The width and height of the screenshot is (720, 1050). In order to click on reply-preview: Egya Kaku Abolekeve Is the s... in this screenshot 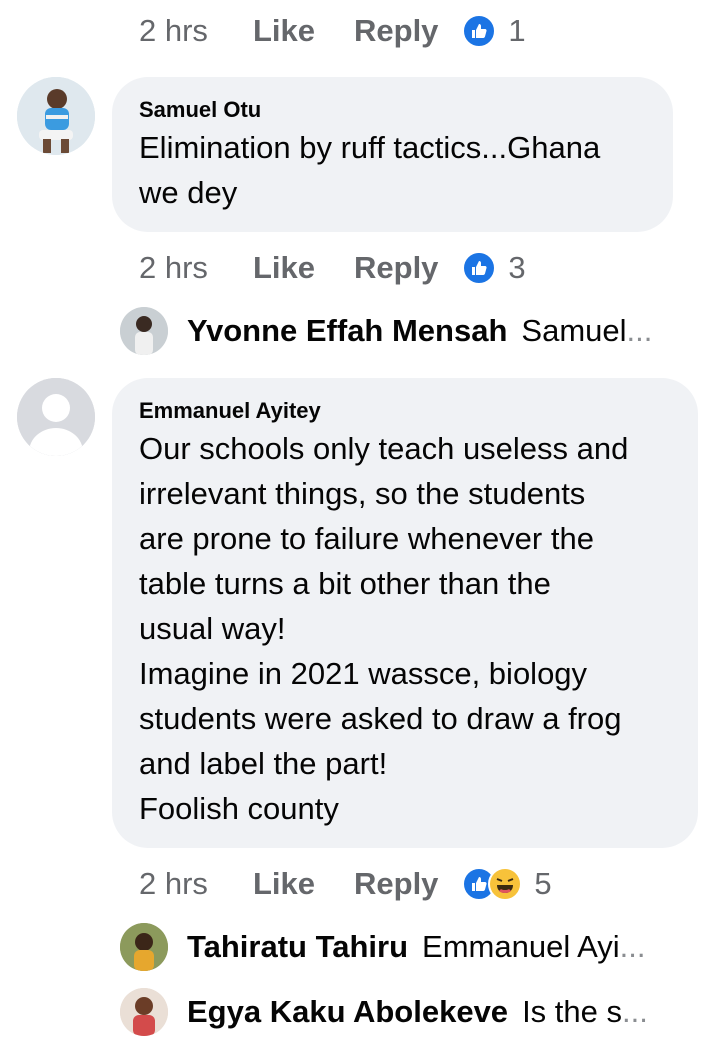, I will do `click(384, 1012)`.